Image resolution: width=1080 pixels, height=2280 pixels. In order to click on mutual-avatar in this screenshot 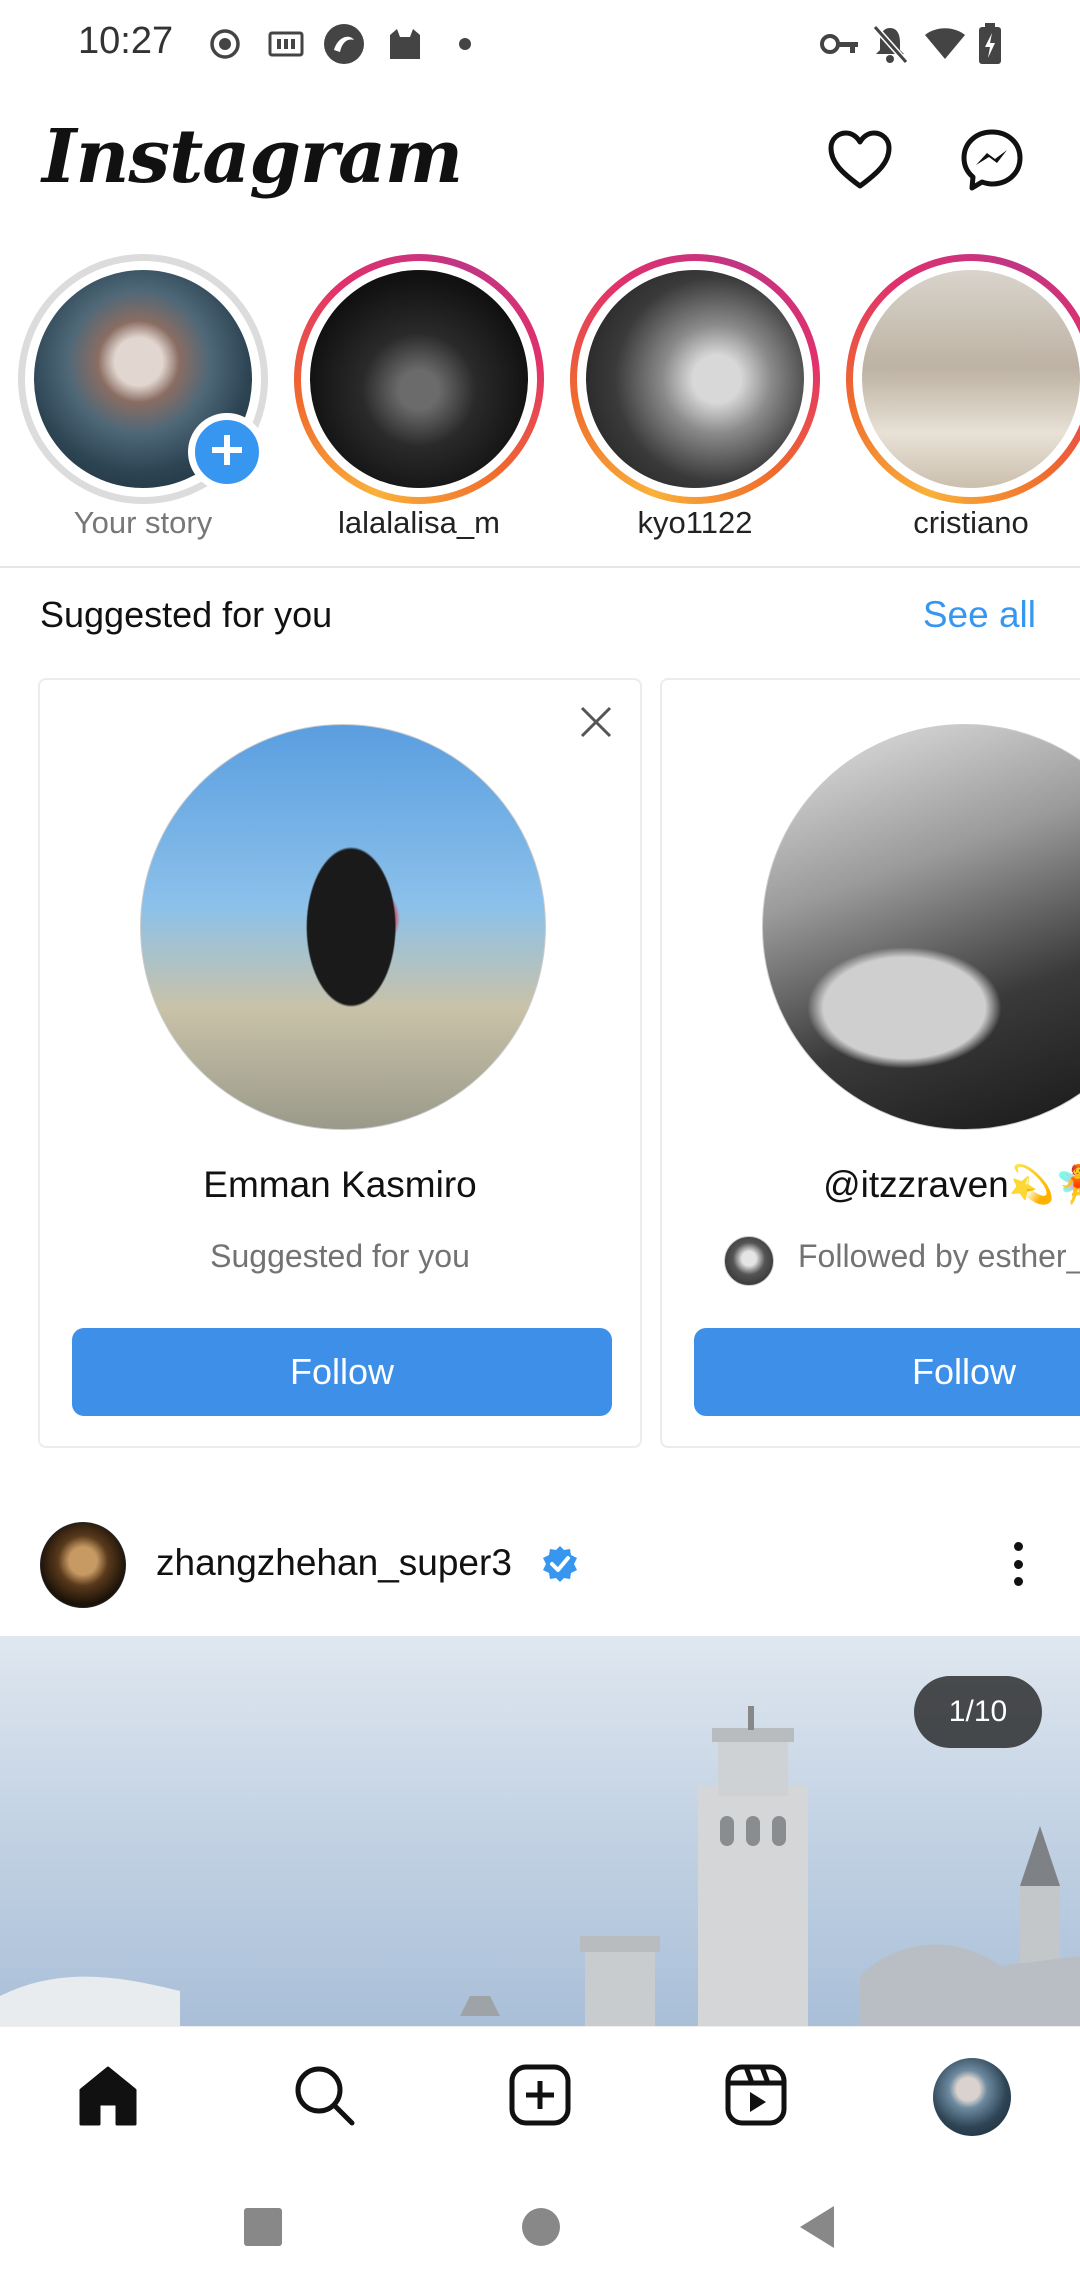, I will do `click(749, 1261)`.